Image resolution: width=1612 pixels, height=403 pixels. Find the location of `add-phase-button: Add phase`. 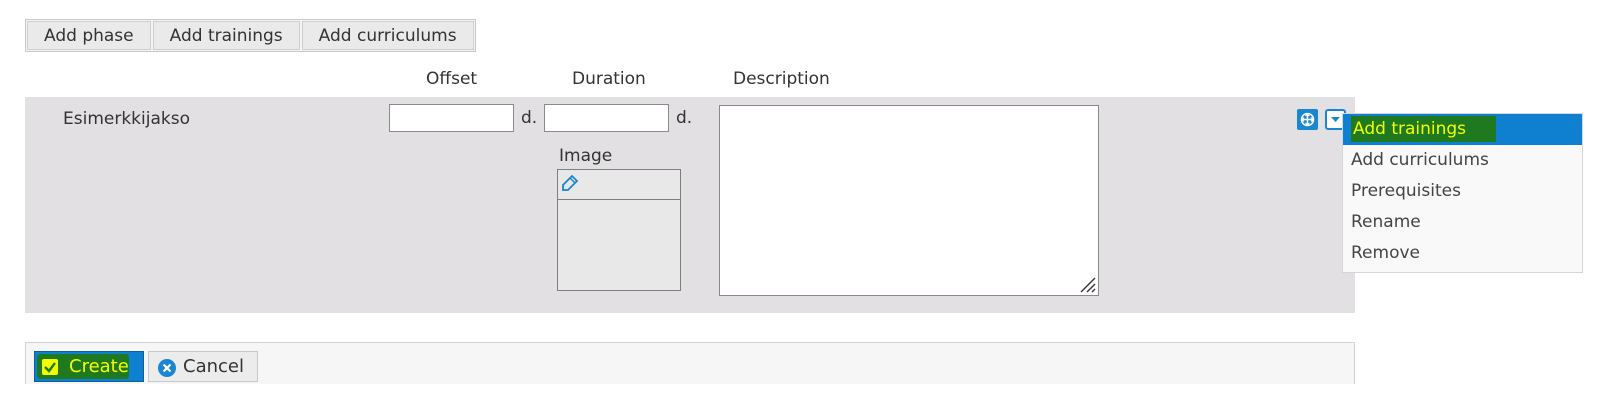

add-phase-button: Add phase is located at coordinates (89, 35).